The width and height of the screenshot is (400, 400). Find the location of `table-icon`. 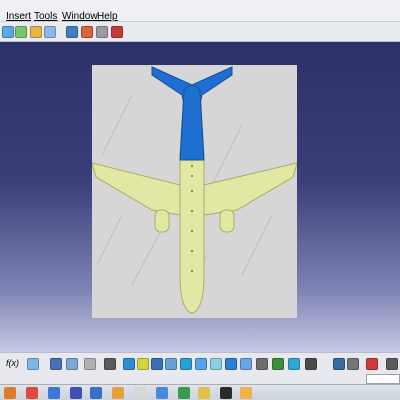

table-icon is located at coordinates (56, 364).